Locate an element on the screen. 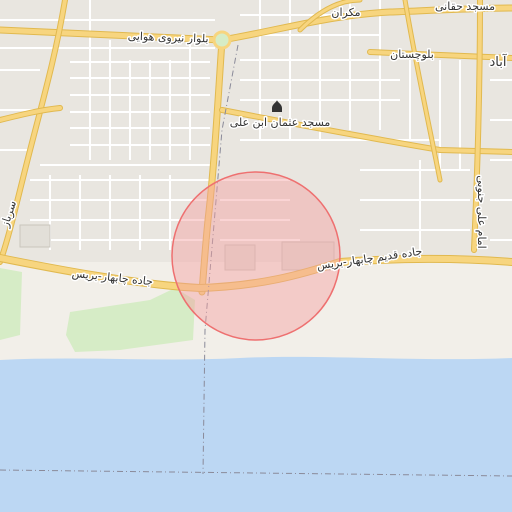 This screenshot has width=512, height=512. label-street-imam-ali: امام علی جنوبی is located at coordinates (481, 212).